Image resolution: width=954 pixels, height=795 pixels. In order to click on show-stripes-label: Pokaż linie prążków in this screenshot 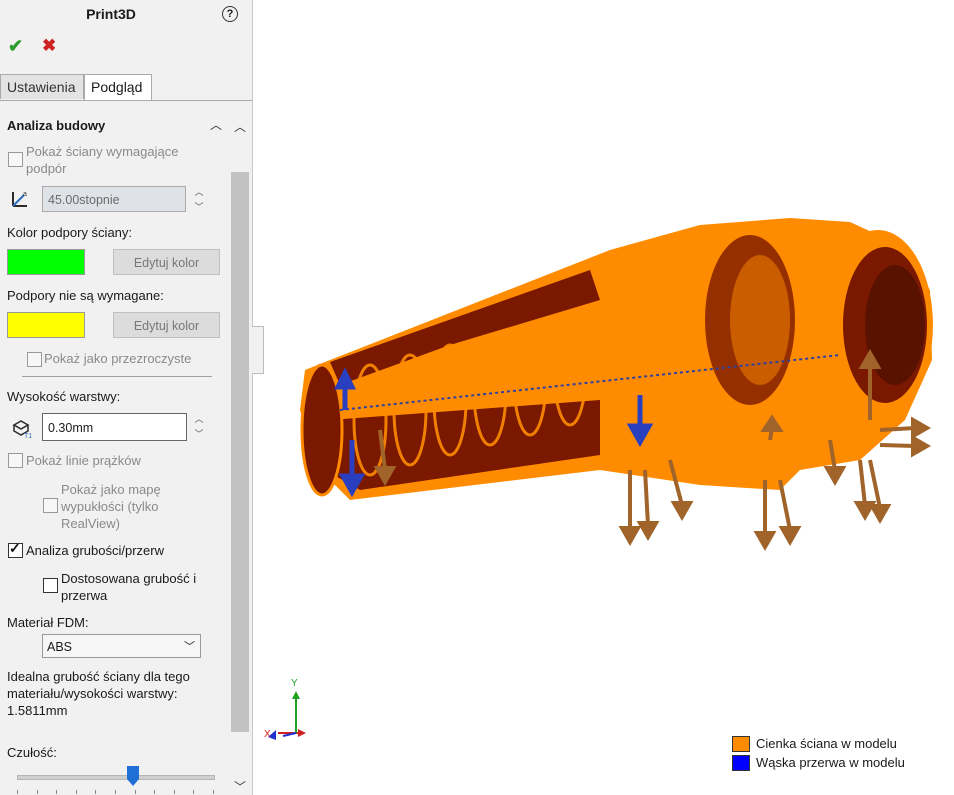, I will do `click(83, 460)`.